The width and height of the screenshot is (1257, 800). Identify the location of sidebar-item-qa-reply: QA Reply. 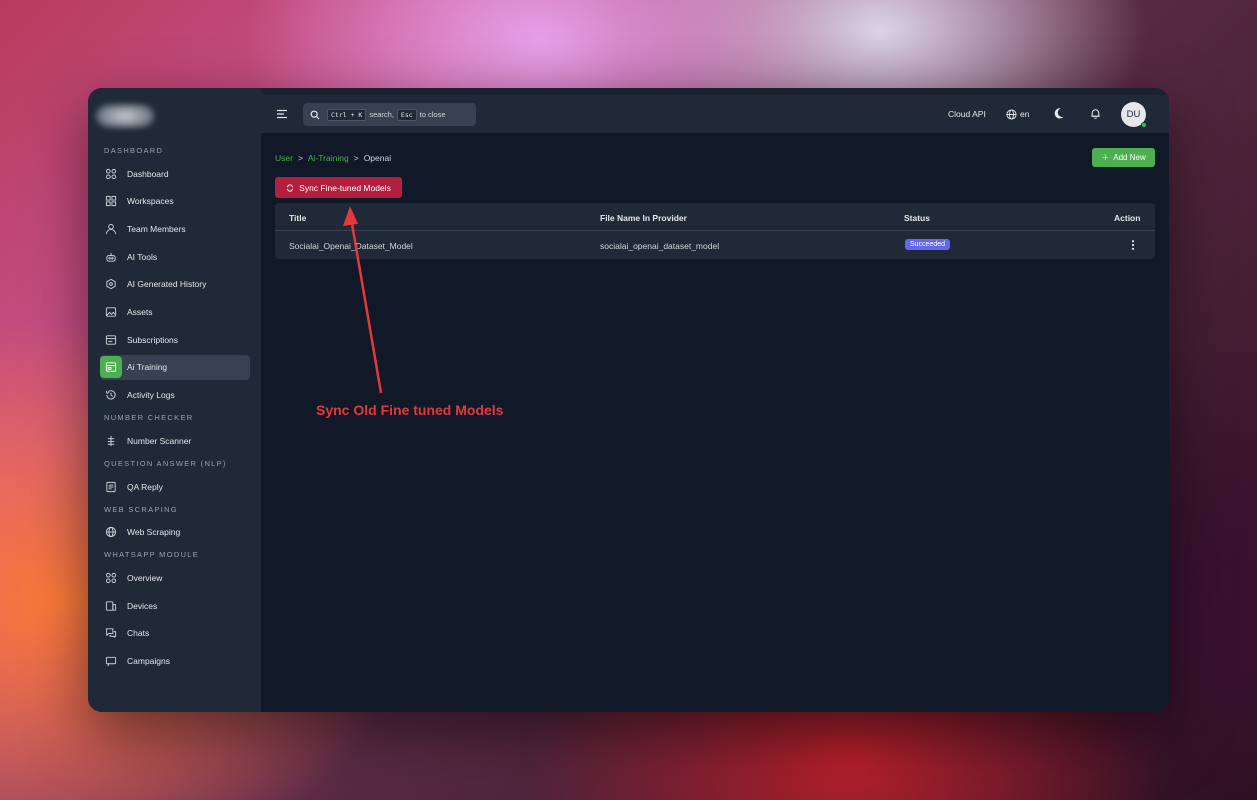
(175, 486).